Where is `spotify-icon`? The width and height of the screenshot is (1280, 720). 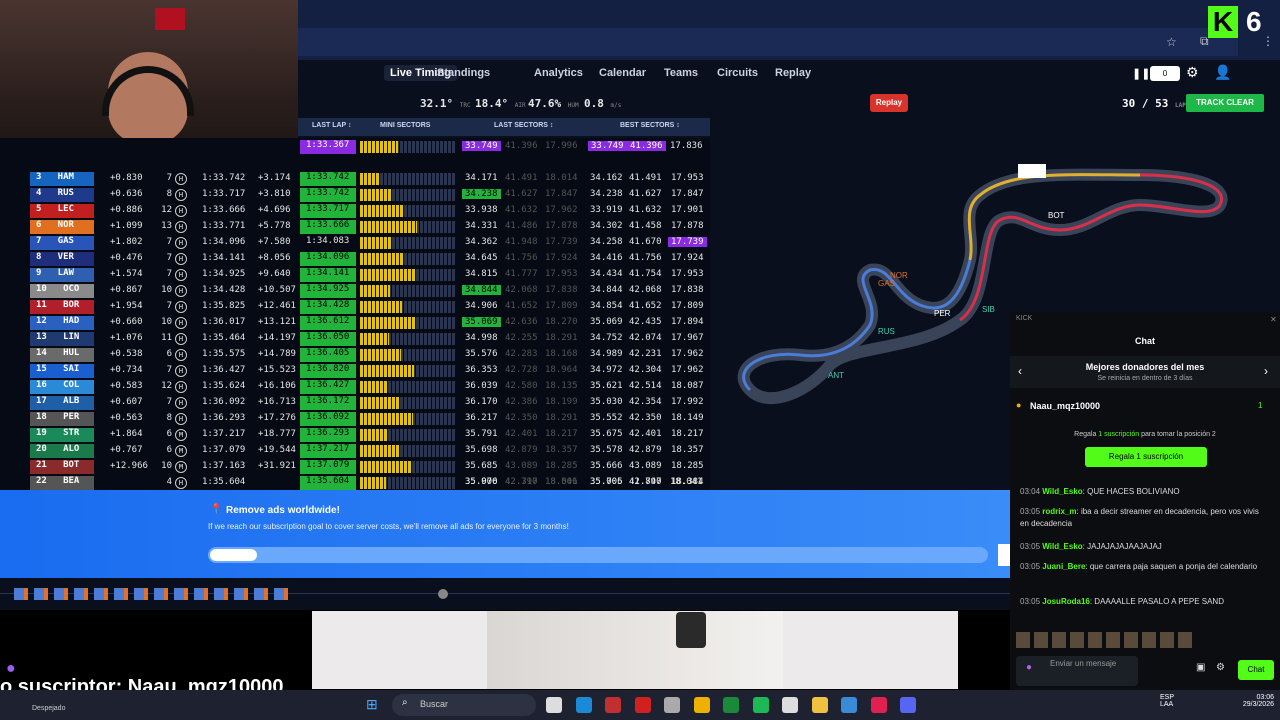
spotify-icon is located at coordinates (760, 705).